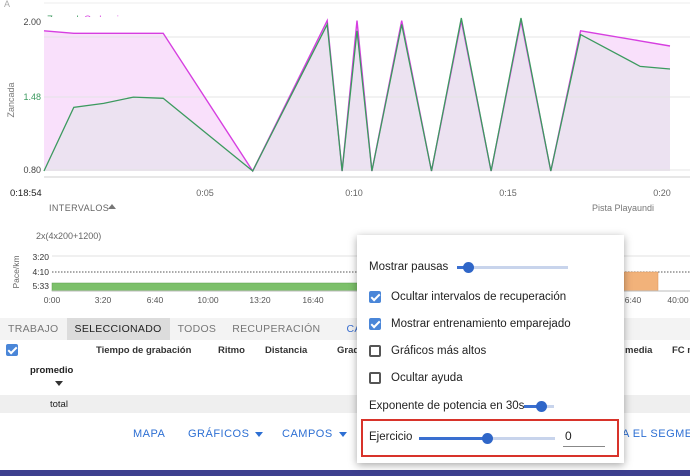 The height and width of the screenshot is (476, 690). What do you see at coordinates (59, 404) in the screenshot?
I see `total-row-label: total` at bounding box center [59, 404].